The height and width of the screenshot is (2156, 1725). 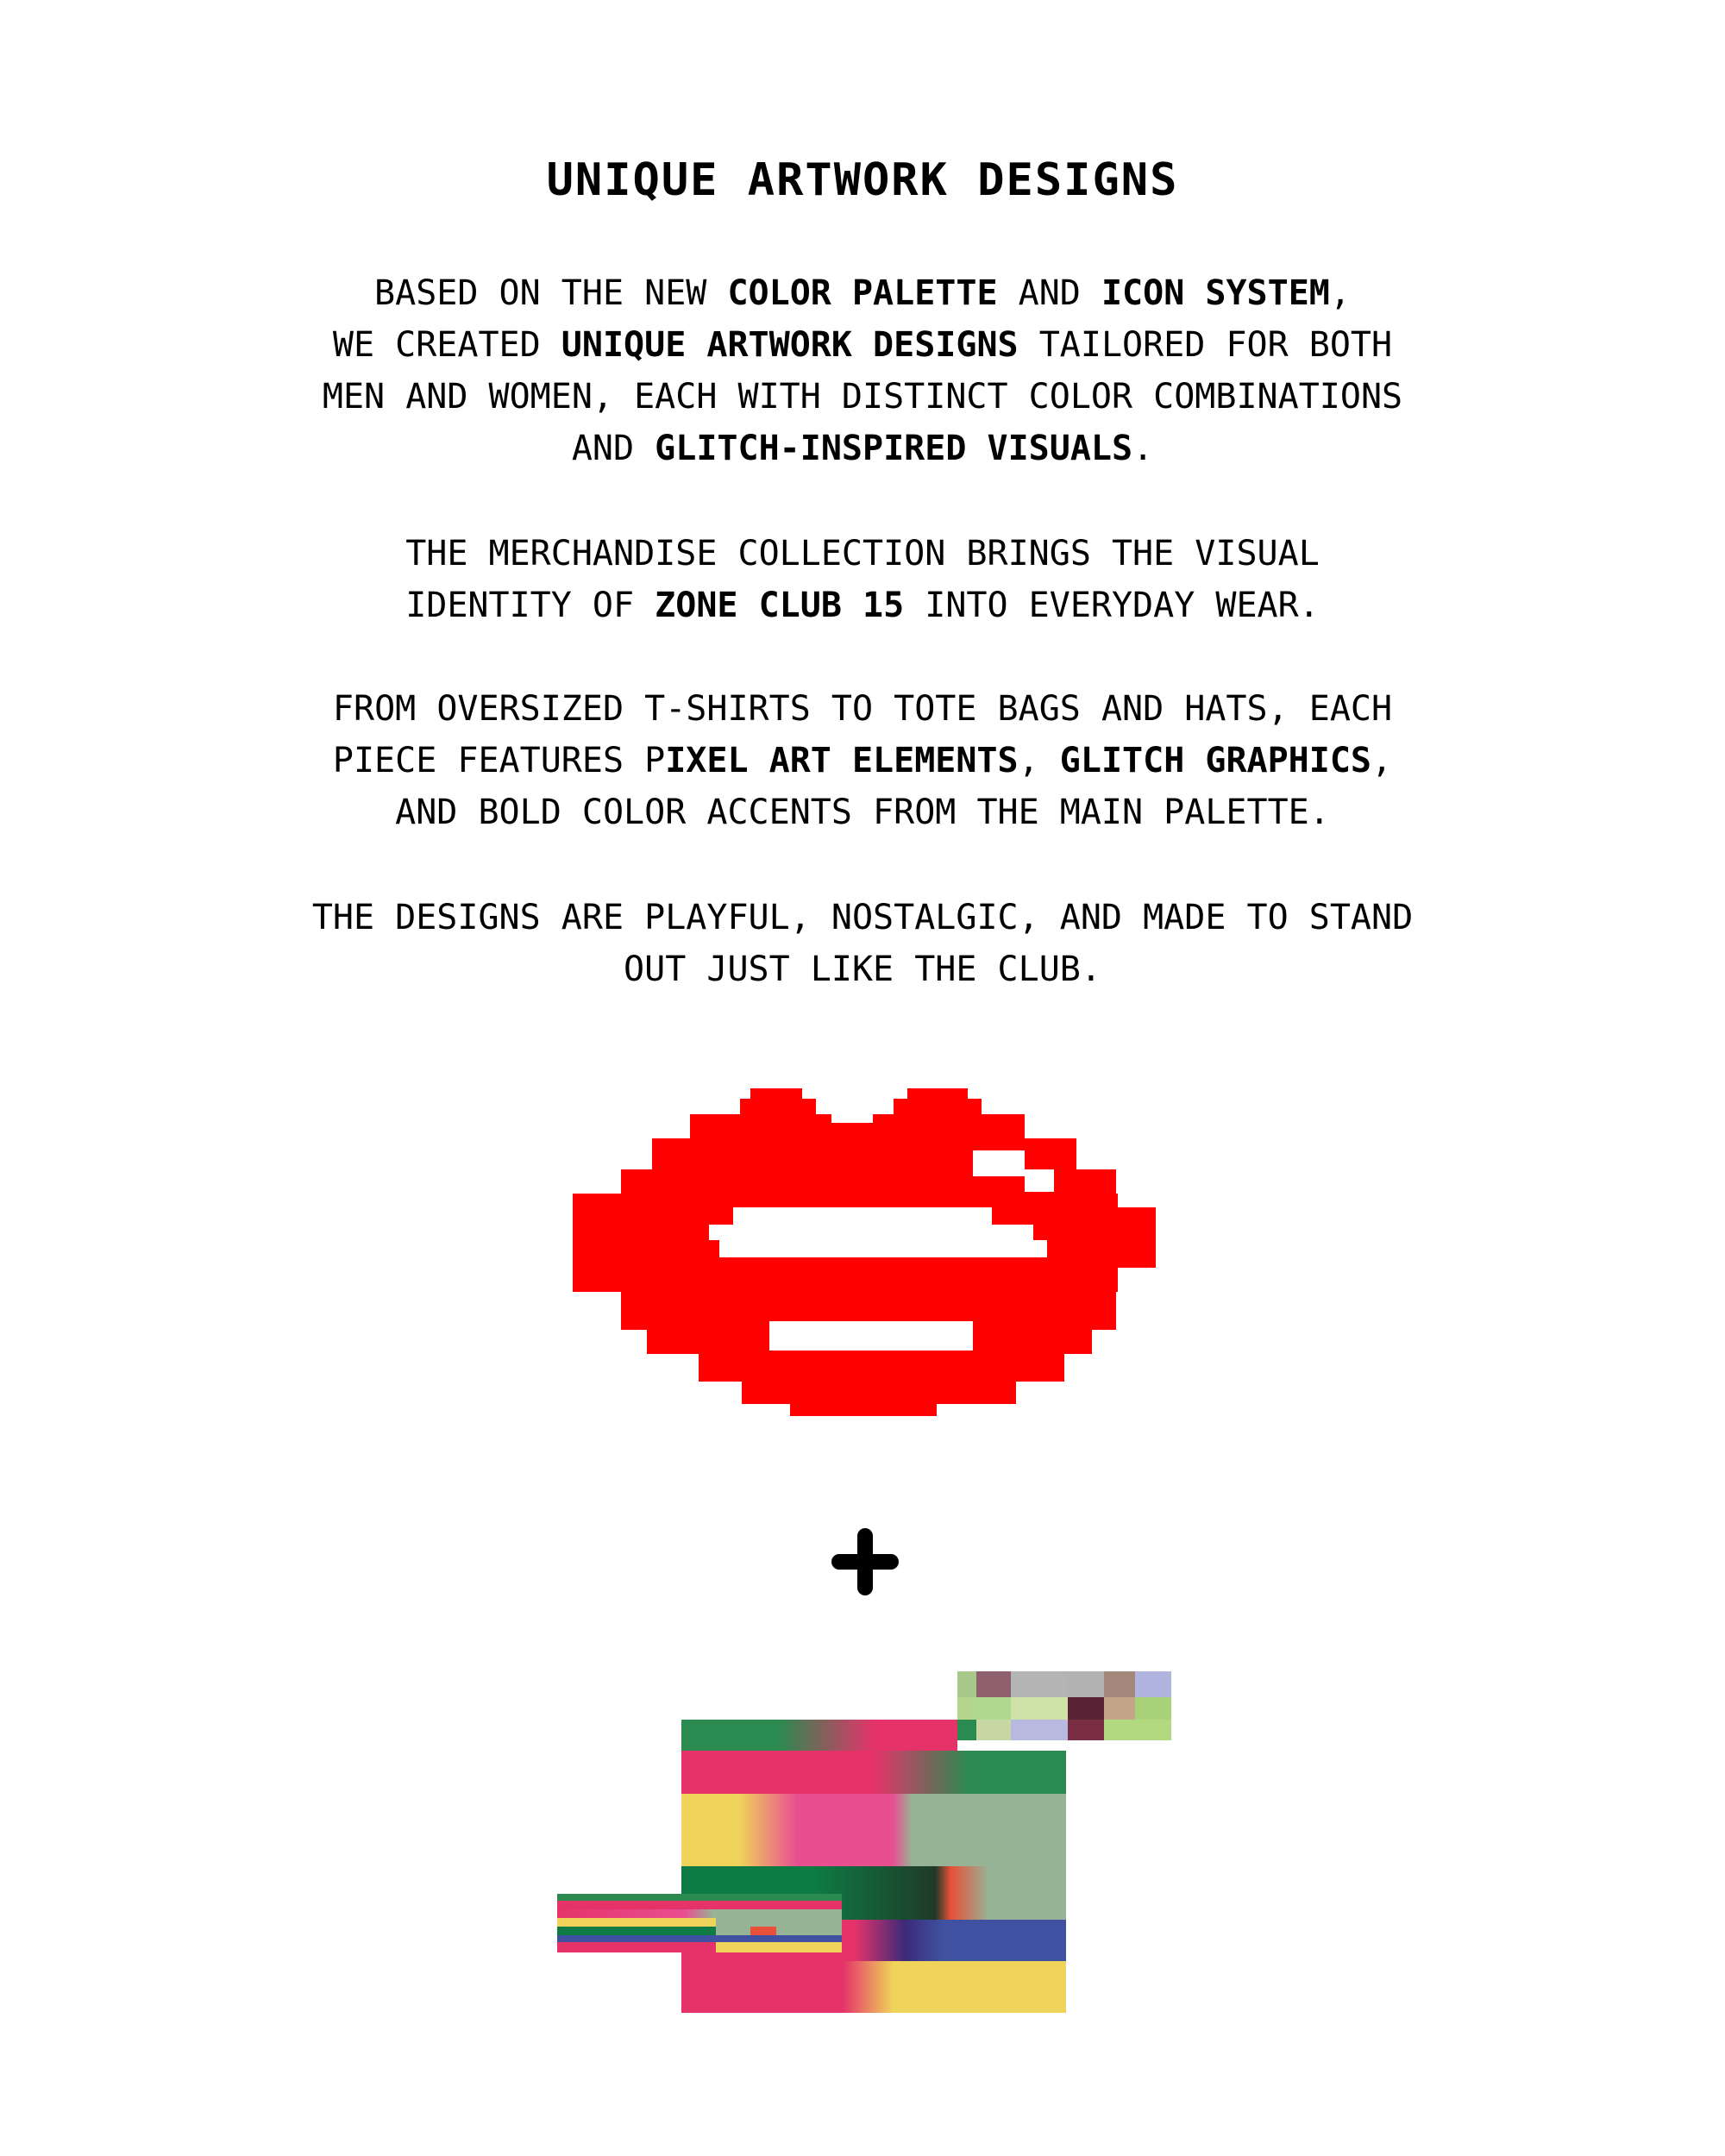 What do you see at coordinates (874, 1866) in the screenshot?
I see `glitch-stripes` at bounding box center [874, 1866].